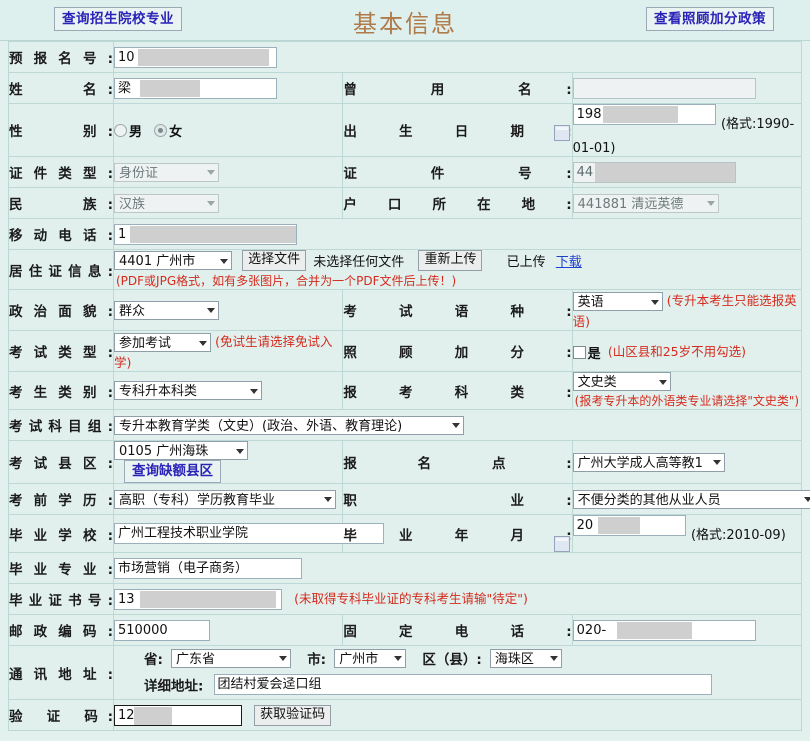 The height and width of the screenshot is (741, 810). I want to click on apply-category-select: 文史类, so click(621, 381).